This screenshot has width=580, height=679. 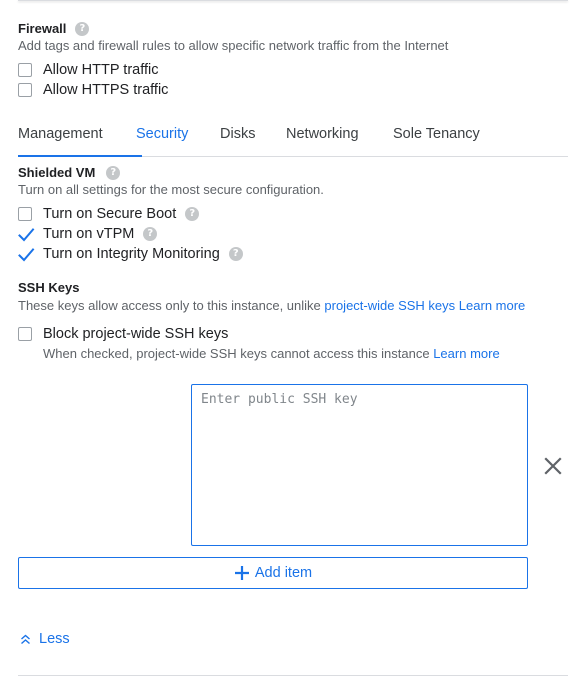 I want to click on project-ssh-keys-link: project-wide SSH keys, so click(x=389, y=305).